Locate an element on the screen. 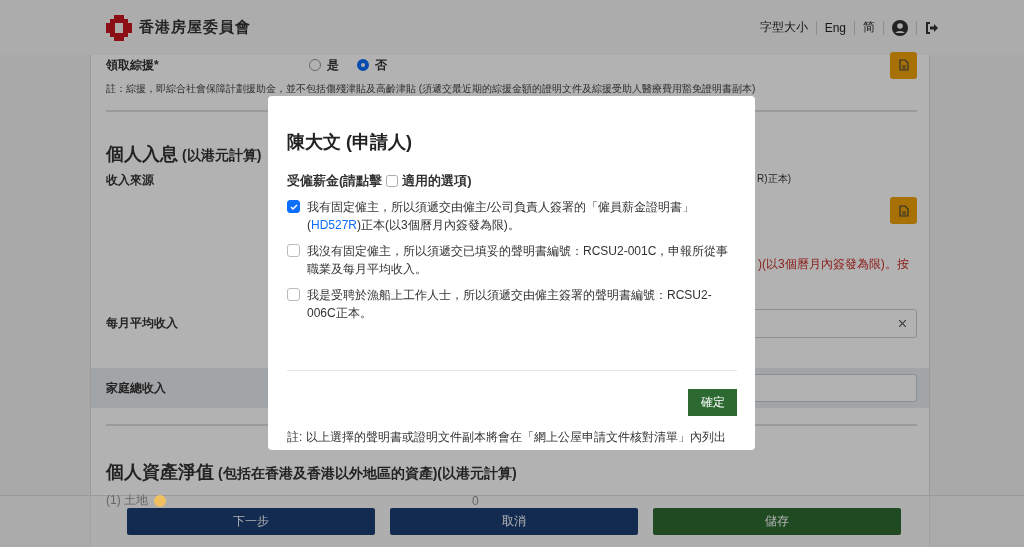 The width and height of the screenshot is (1024, 547). option-text: 我沒有固定僱主，所以須遞交已填妥的聲明書編號：RCSU2-001C，申報所從事職業及每月平均收入。 is located at coordinates (518, 260).